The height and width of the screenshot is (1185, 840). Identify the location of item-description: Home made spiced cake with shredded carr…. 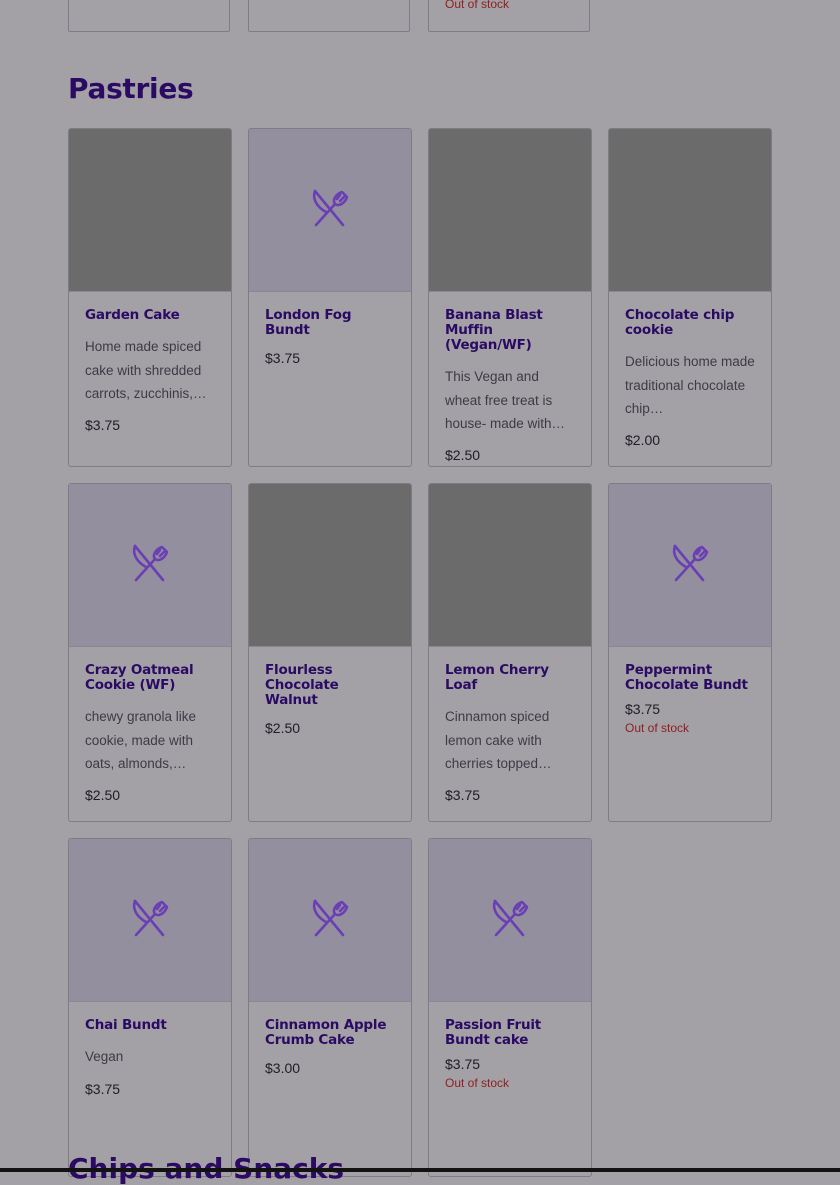
(146, 370).